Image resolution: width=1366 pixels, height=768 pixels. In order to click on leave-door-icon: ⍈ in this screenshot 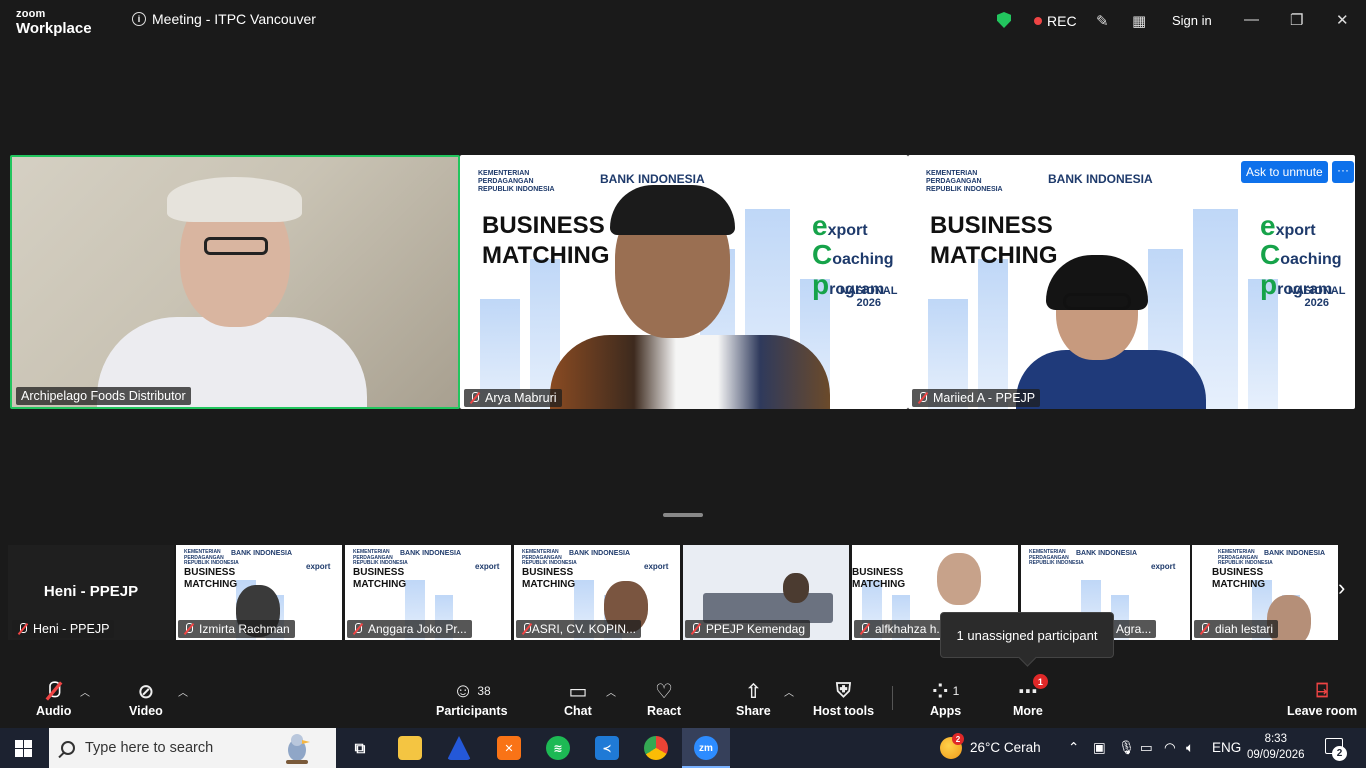, I will do `click(1322, 690)`.